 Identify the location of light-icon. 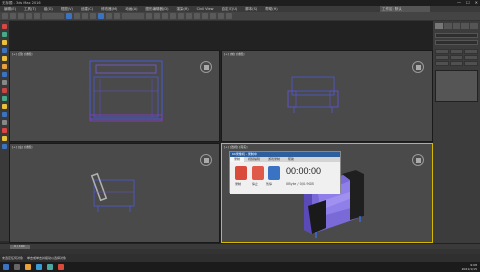
(4, 58).